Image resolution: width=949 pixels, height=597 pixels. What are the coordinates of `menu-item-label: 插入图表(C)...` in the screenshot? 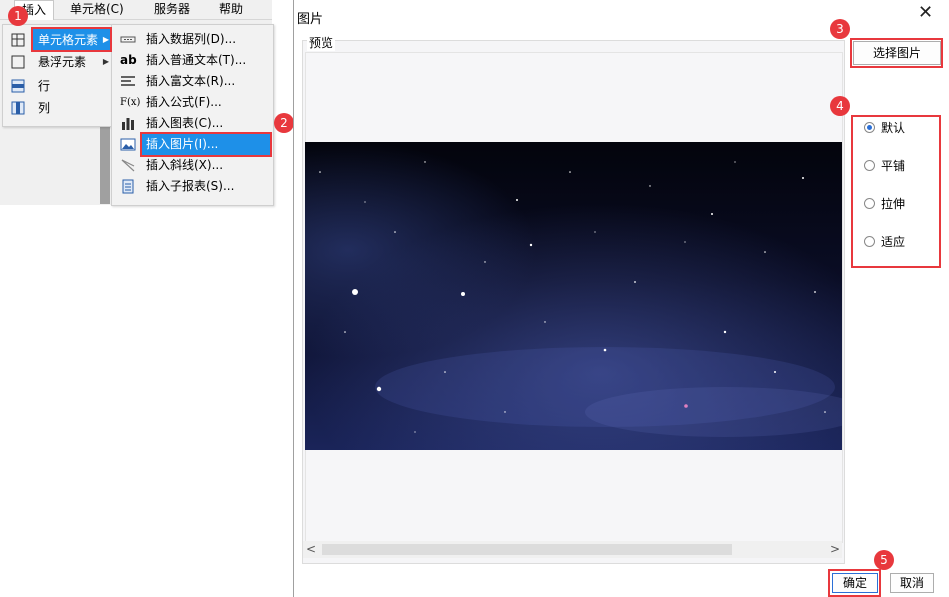 It's located at (185, 123).